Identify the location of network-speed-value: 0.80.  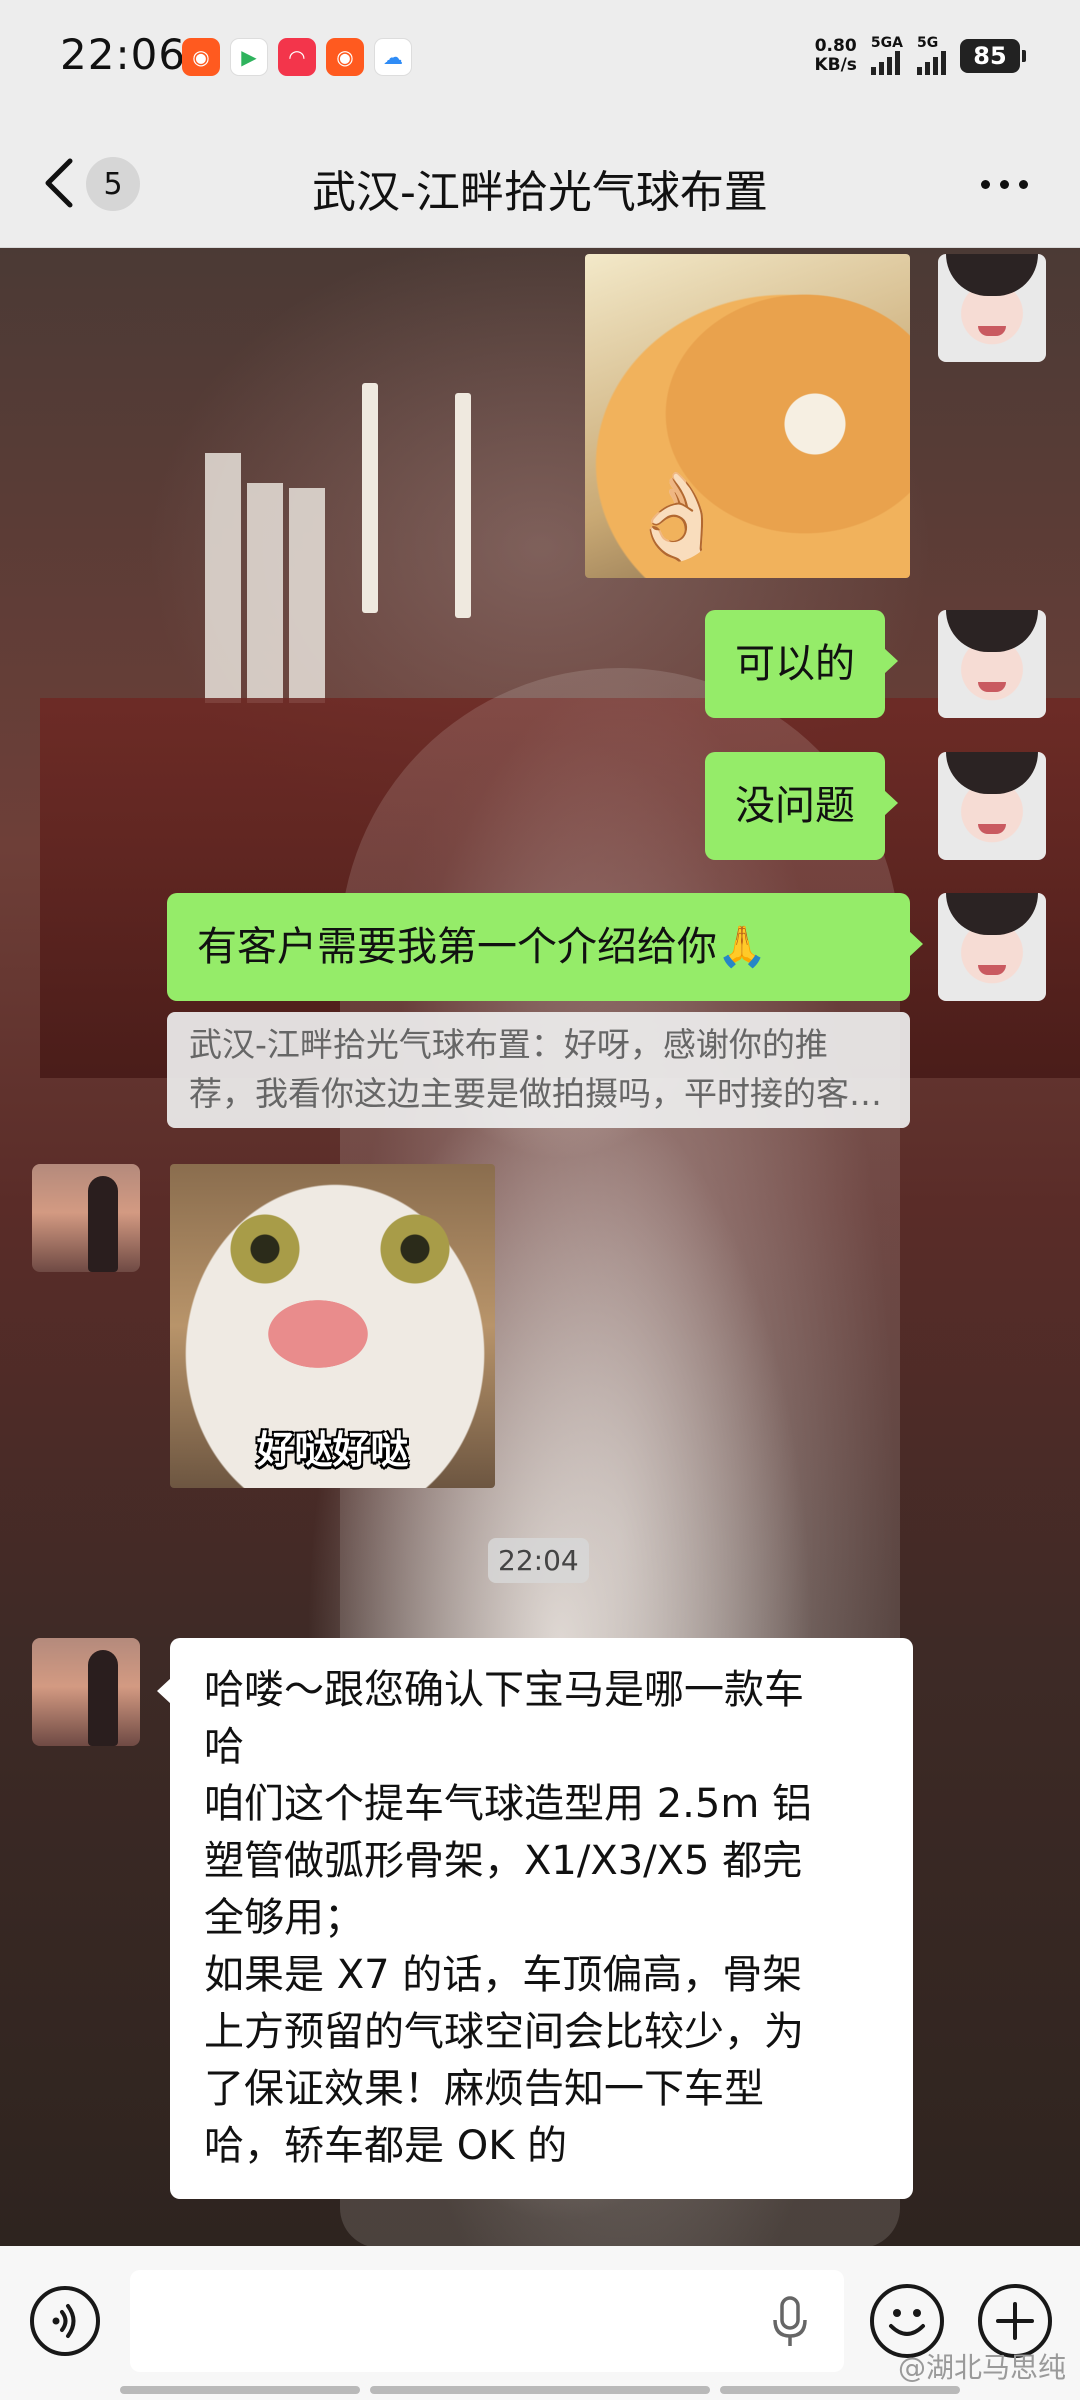
(835, 45).